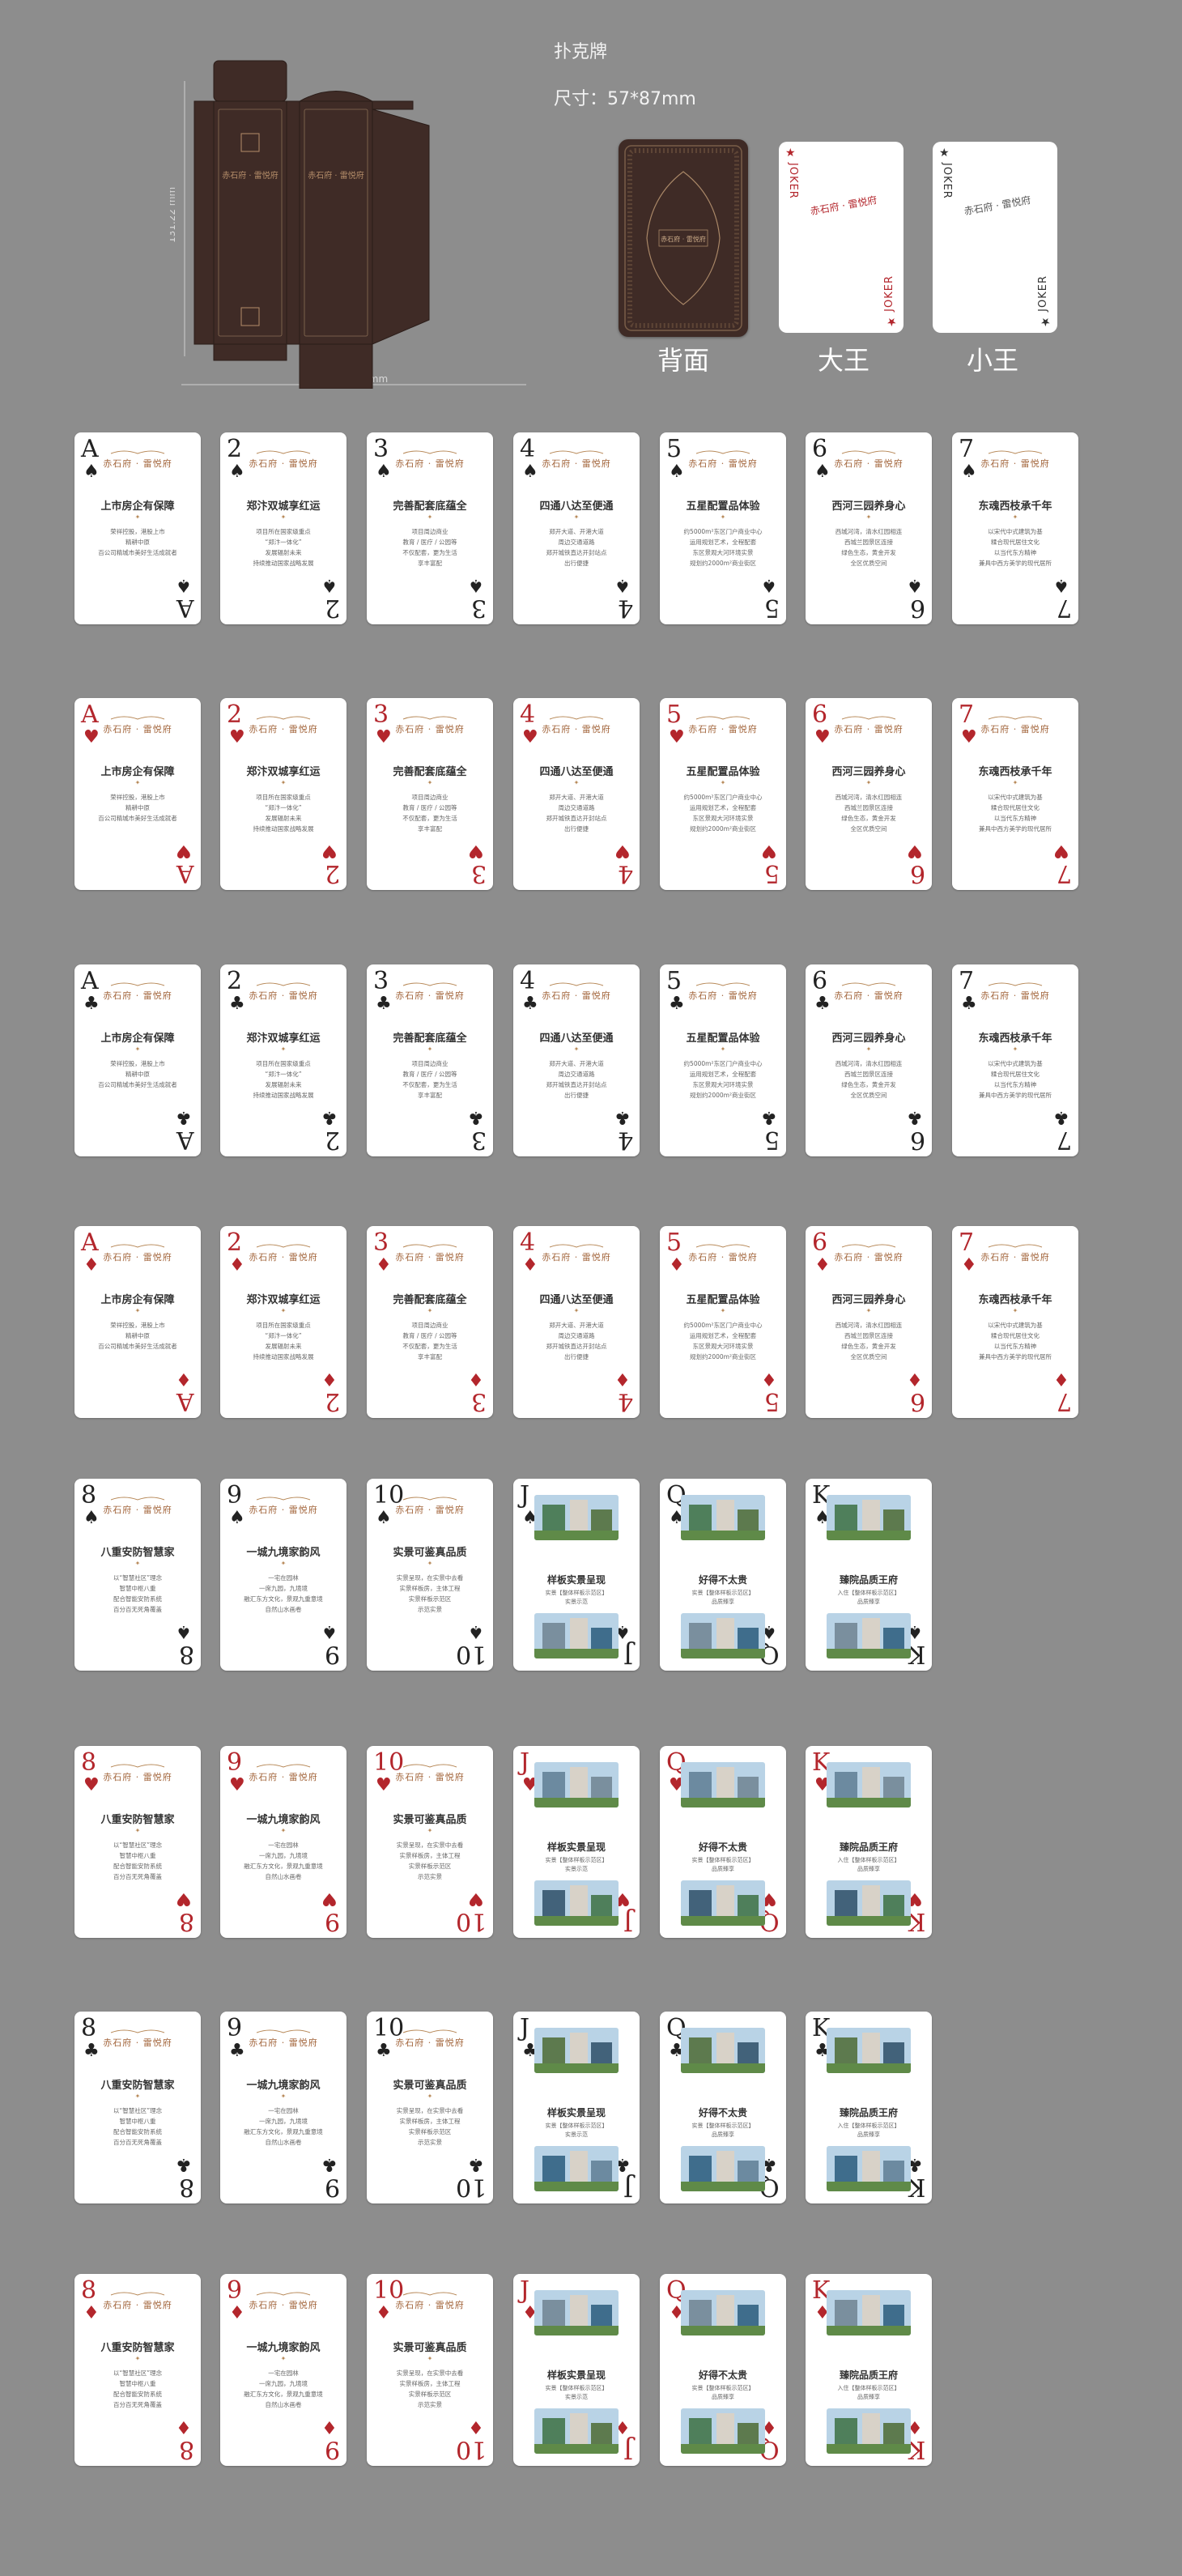 This screenshot has height=2576, width=1182. What do you see at coordinates (917, 1140) in the screenshot?
I see `card-rank-rotated: 6` at bounding box center [917, 1140].